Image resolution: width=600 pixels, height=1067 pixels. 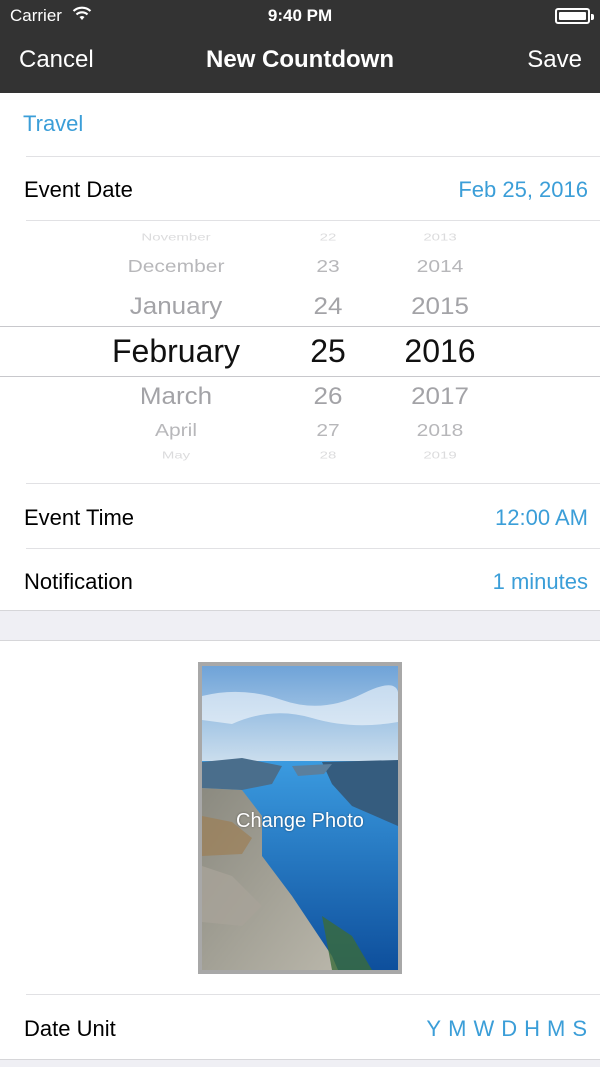 I want to click on picker-year-item: 2018, so click(x=440, y=431).